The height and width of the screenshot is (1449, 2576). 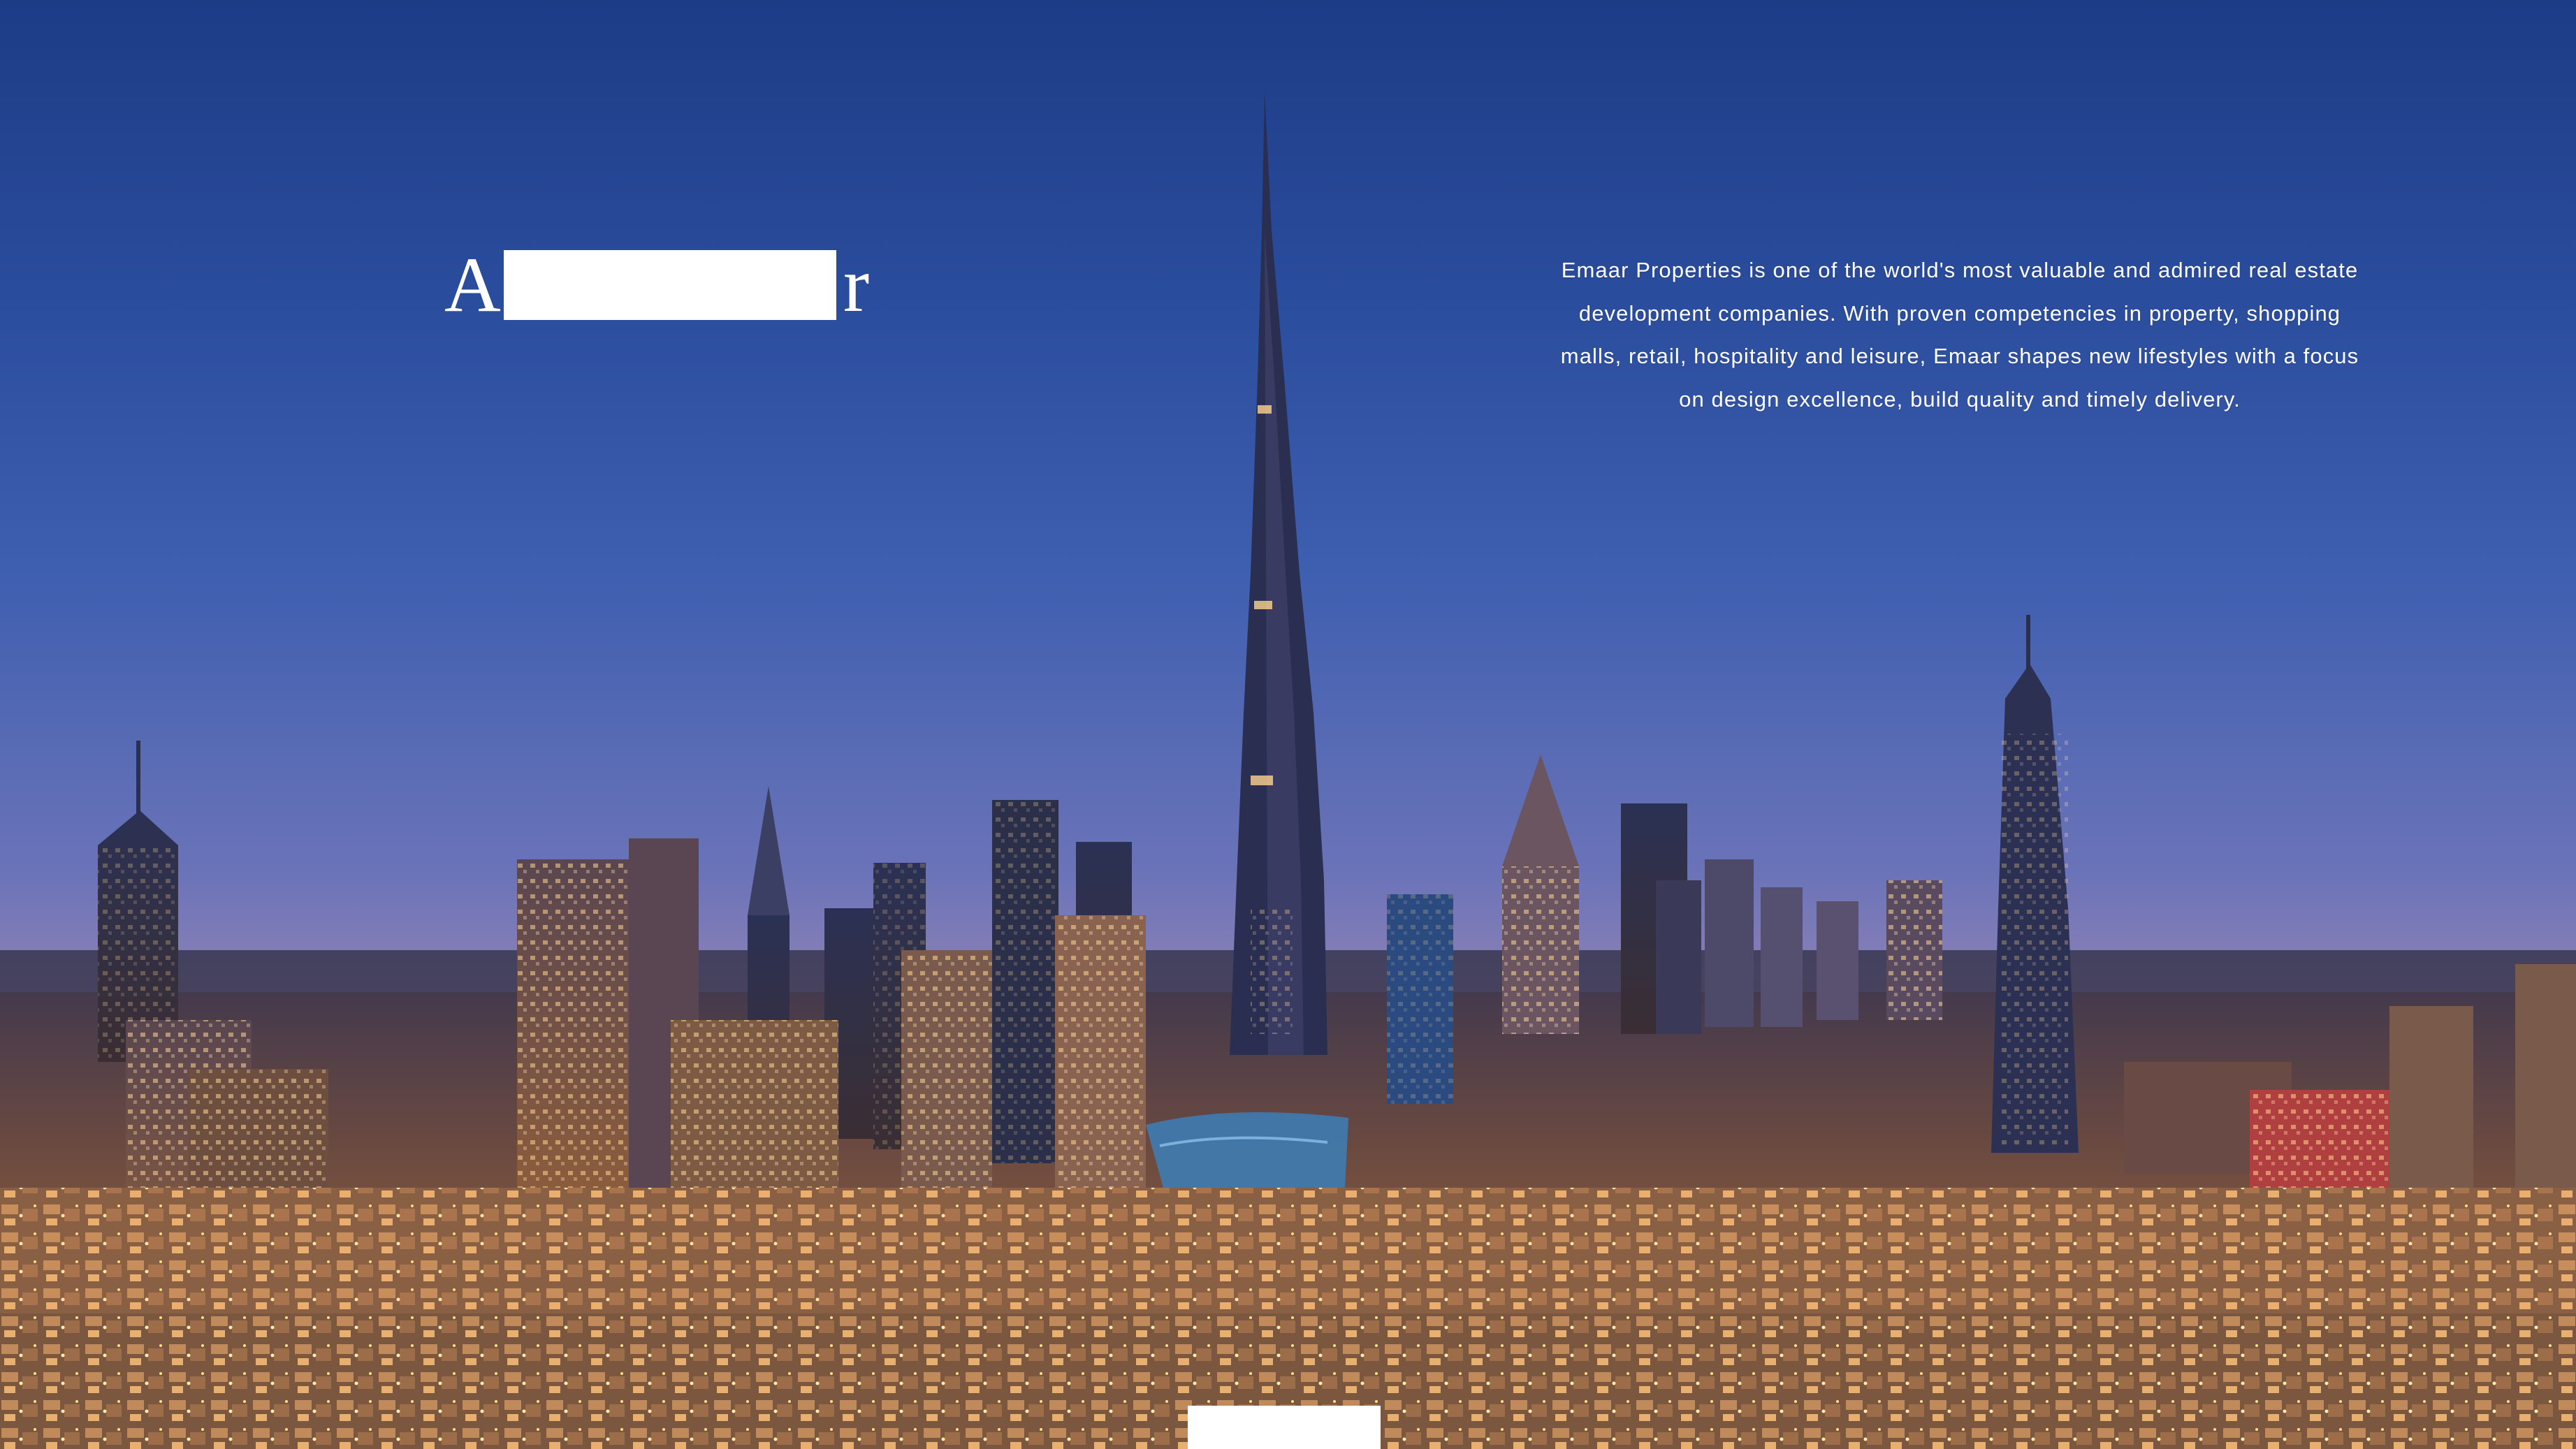 What do you see at coordinates (857, 284) in the screenshot?
I see `title-last-letter: r` at bounding box center [857, 284].